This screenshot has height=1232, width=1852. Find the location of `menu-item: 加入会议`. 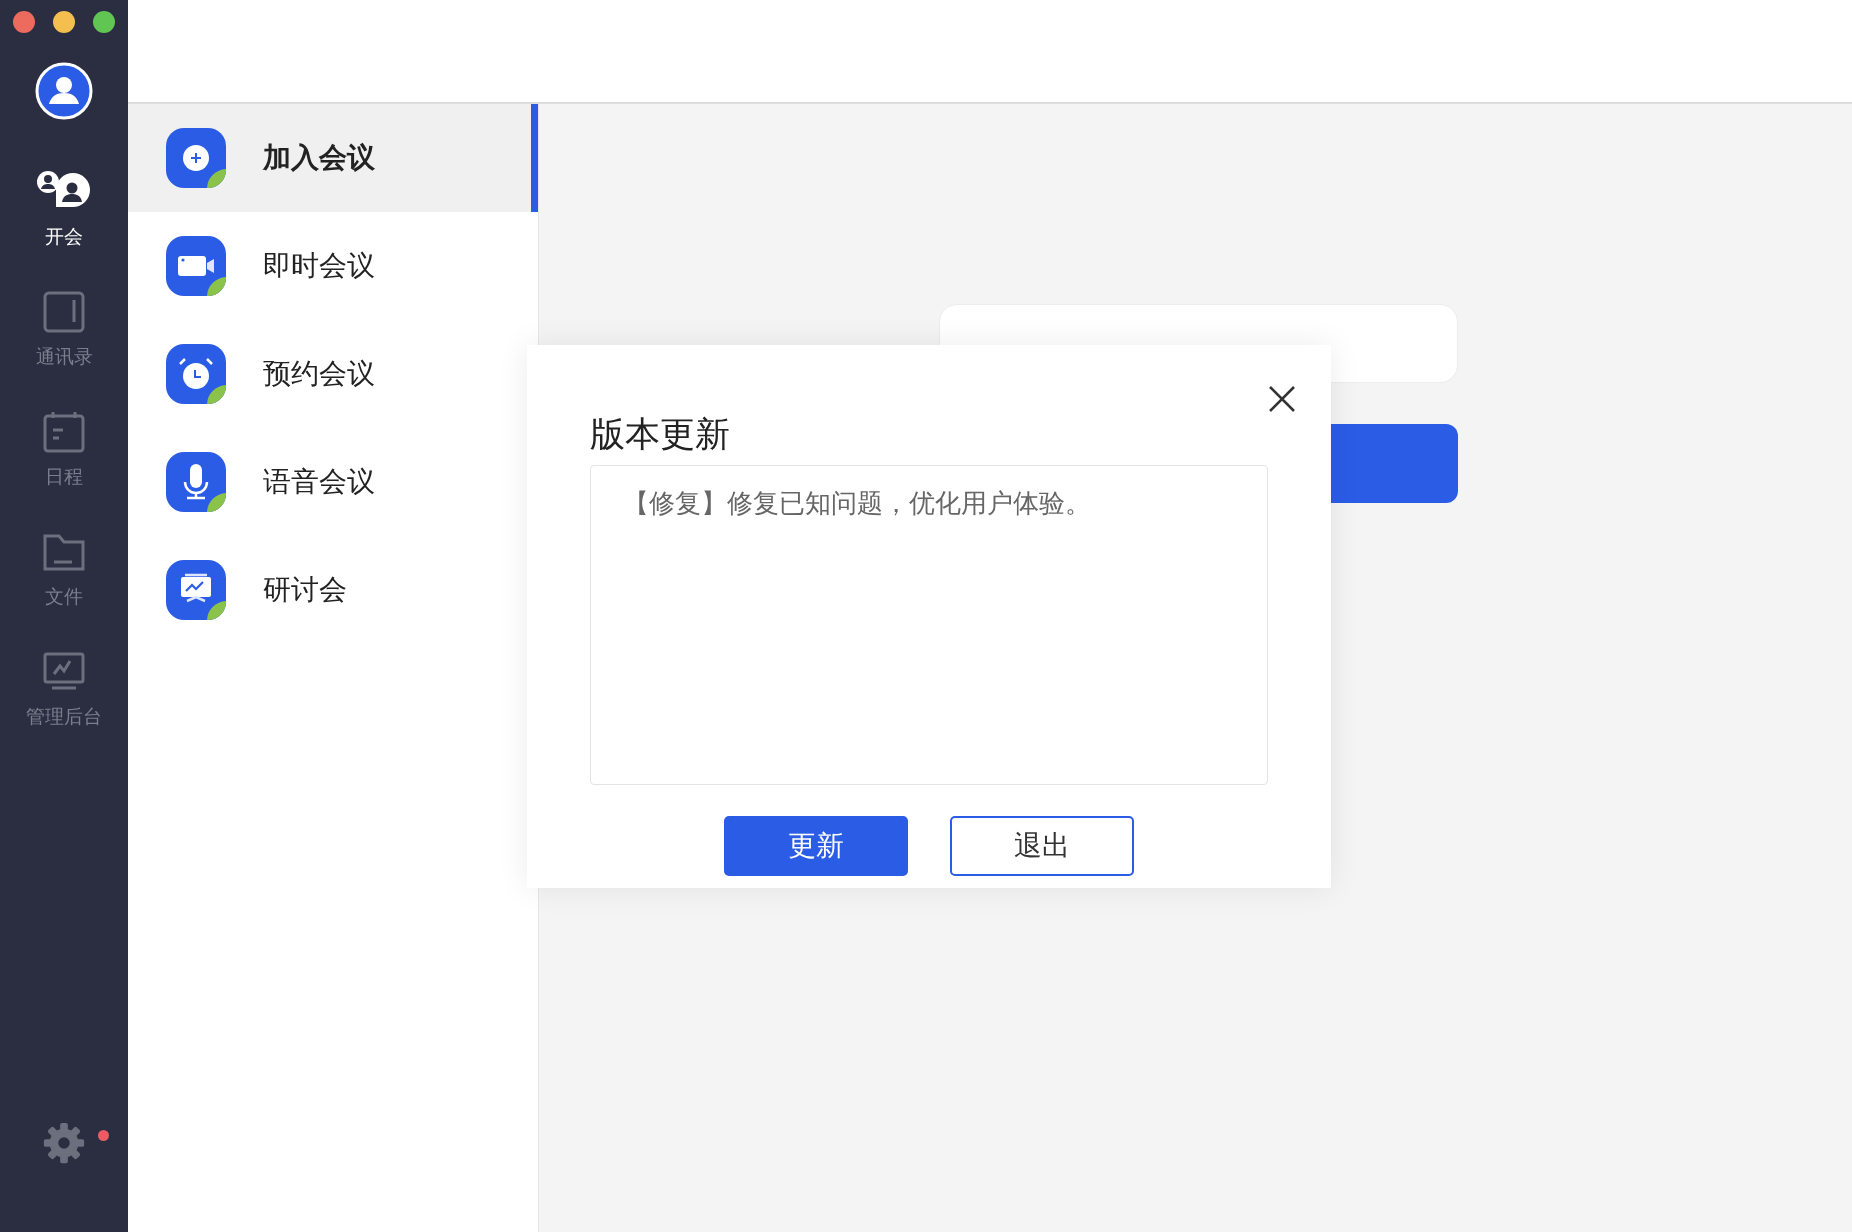

menu-item: 加入会议 is located at coordinates (333, 158).